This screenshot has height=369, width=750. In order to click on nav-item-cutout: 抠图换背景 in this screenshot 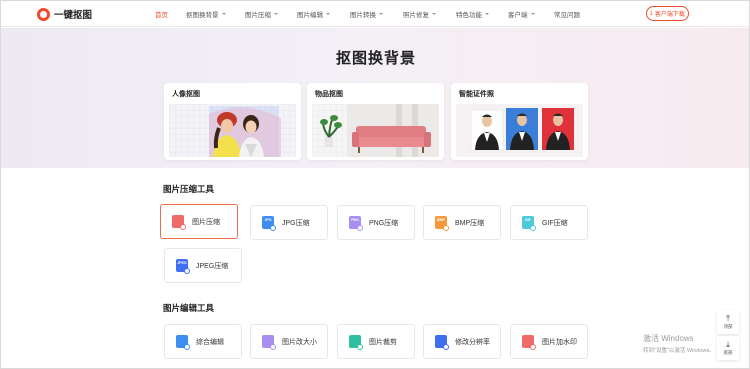, I will do `click(206, 14)`.